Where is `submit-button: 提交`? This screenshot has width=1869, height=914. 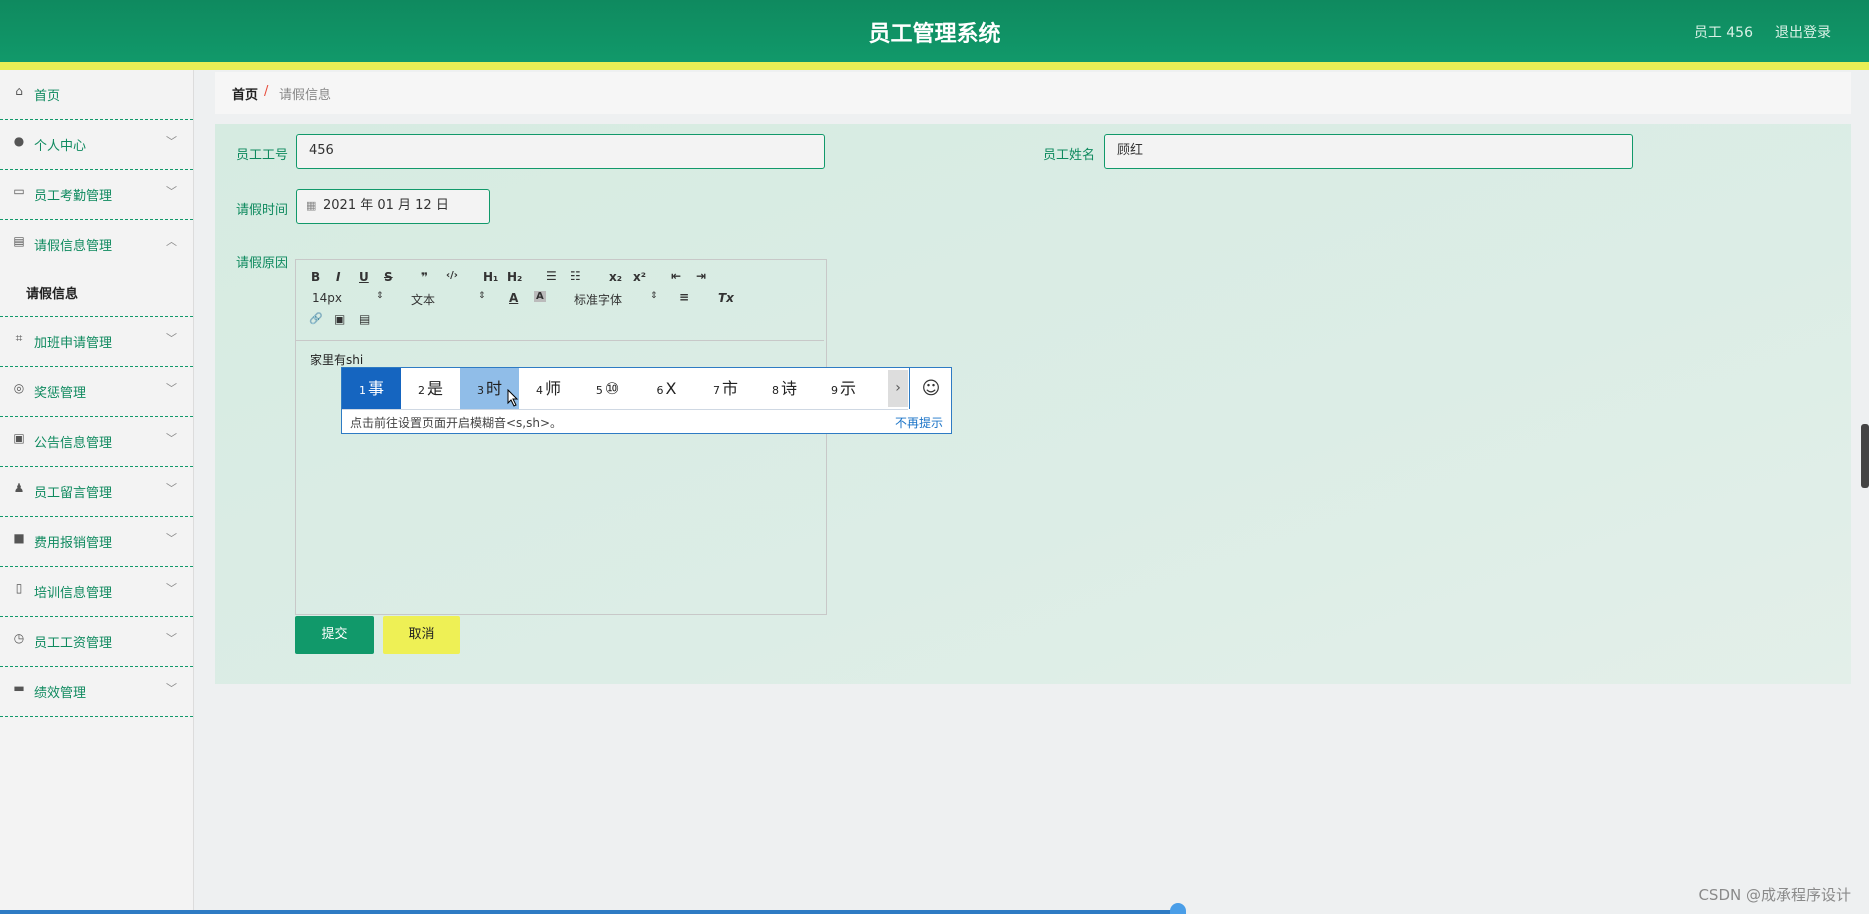 submit-button: 提交 is located at coordinates (334, 635).